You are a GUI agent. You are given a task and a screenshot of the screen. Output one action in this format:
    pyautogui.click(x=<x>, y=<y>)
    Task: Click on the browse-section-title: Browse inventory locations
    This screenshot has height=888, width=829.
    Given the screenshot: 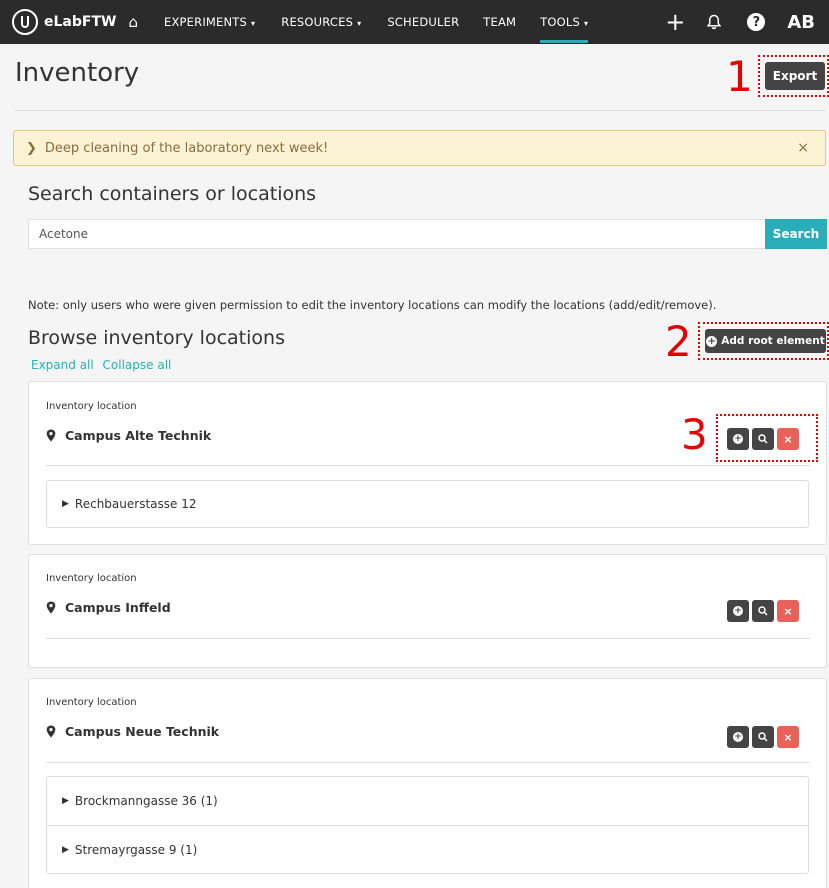 What is the action you would take?
    pyautogui.click(x=156, y=338)
    